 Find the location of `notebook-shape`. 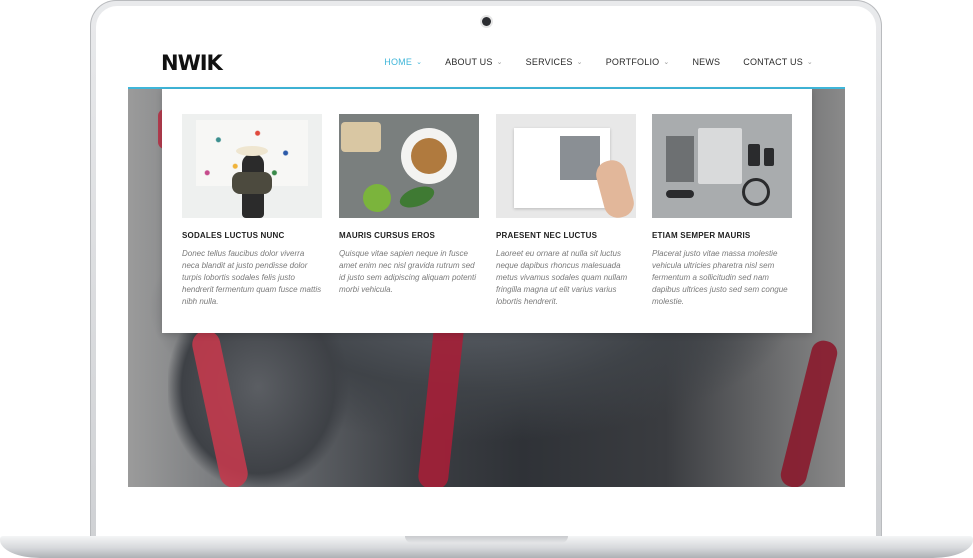

notebook-shape is located at coordinates (680, 159).